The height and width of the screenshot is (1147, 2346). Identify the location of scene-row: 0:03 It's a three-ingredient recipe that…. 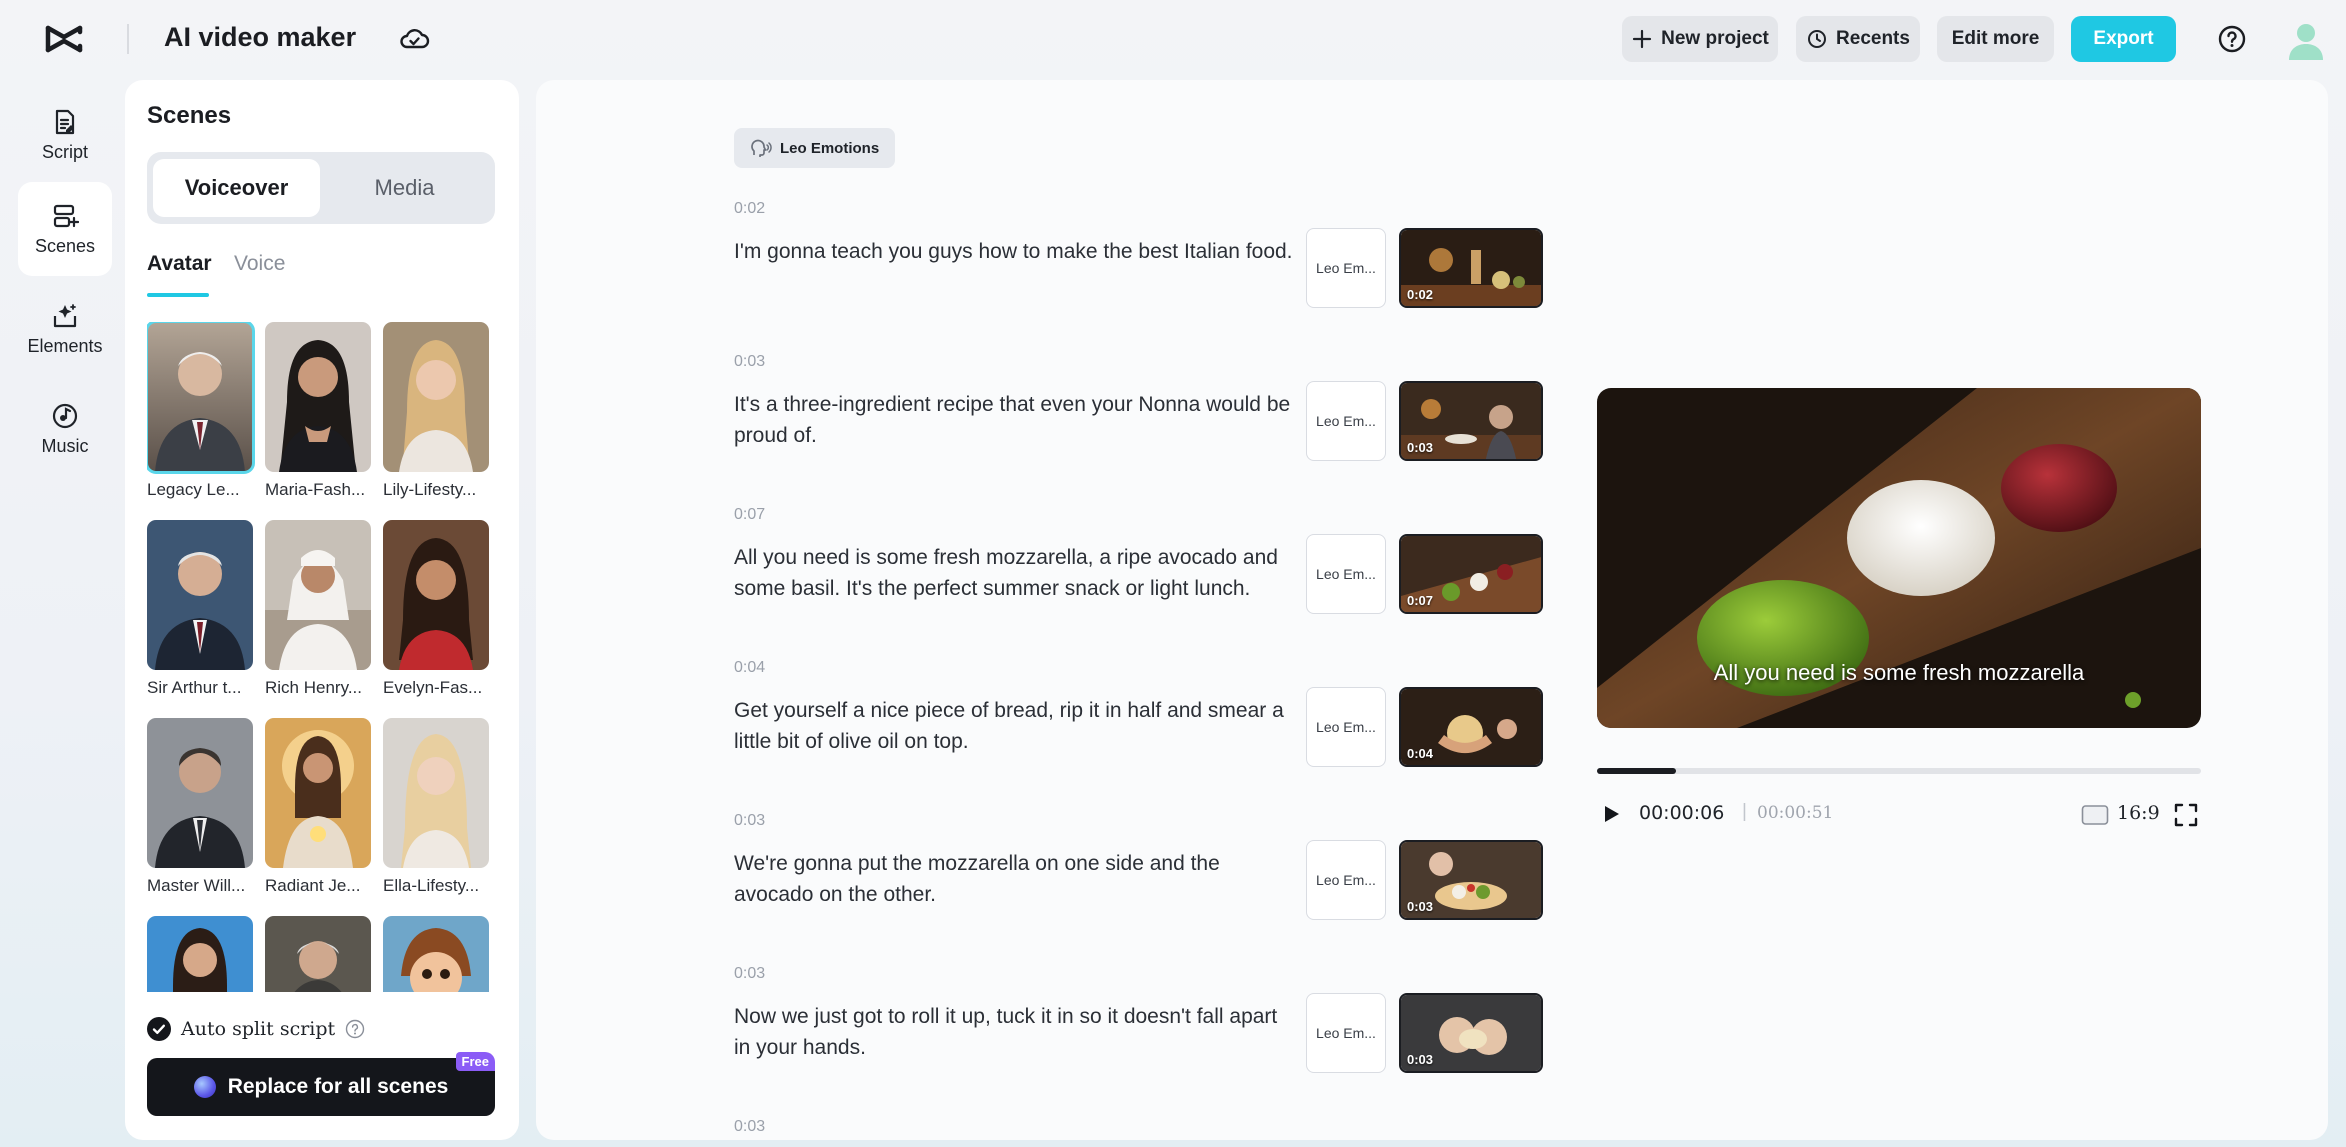
(1139, 428).